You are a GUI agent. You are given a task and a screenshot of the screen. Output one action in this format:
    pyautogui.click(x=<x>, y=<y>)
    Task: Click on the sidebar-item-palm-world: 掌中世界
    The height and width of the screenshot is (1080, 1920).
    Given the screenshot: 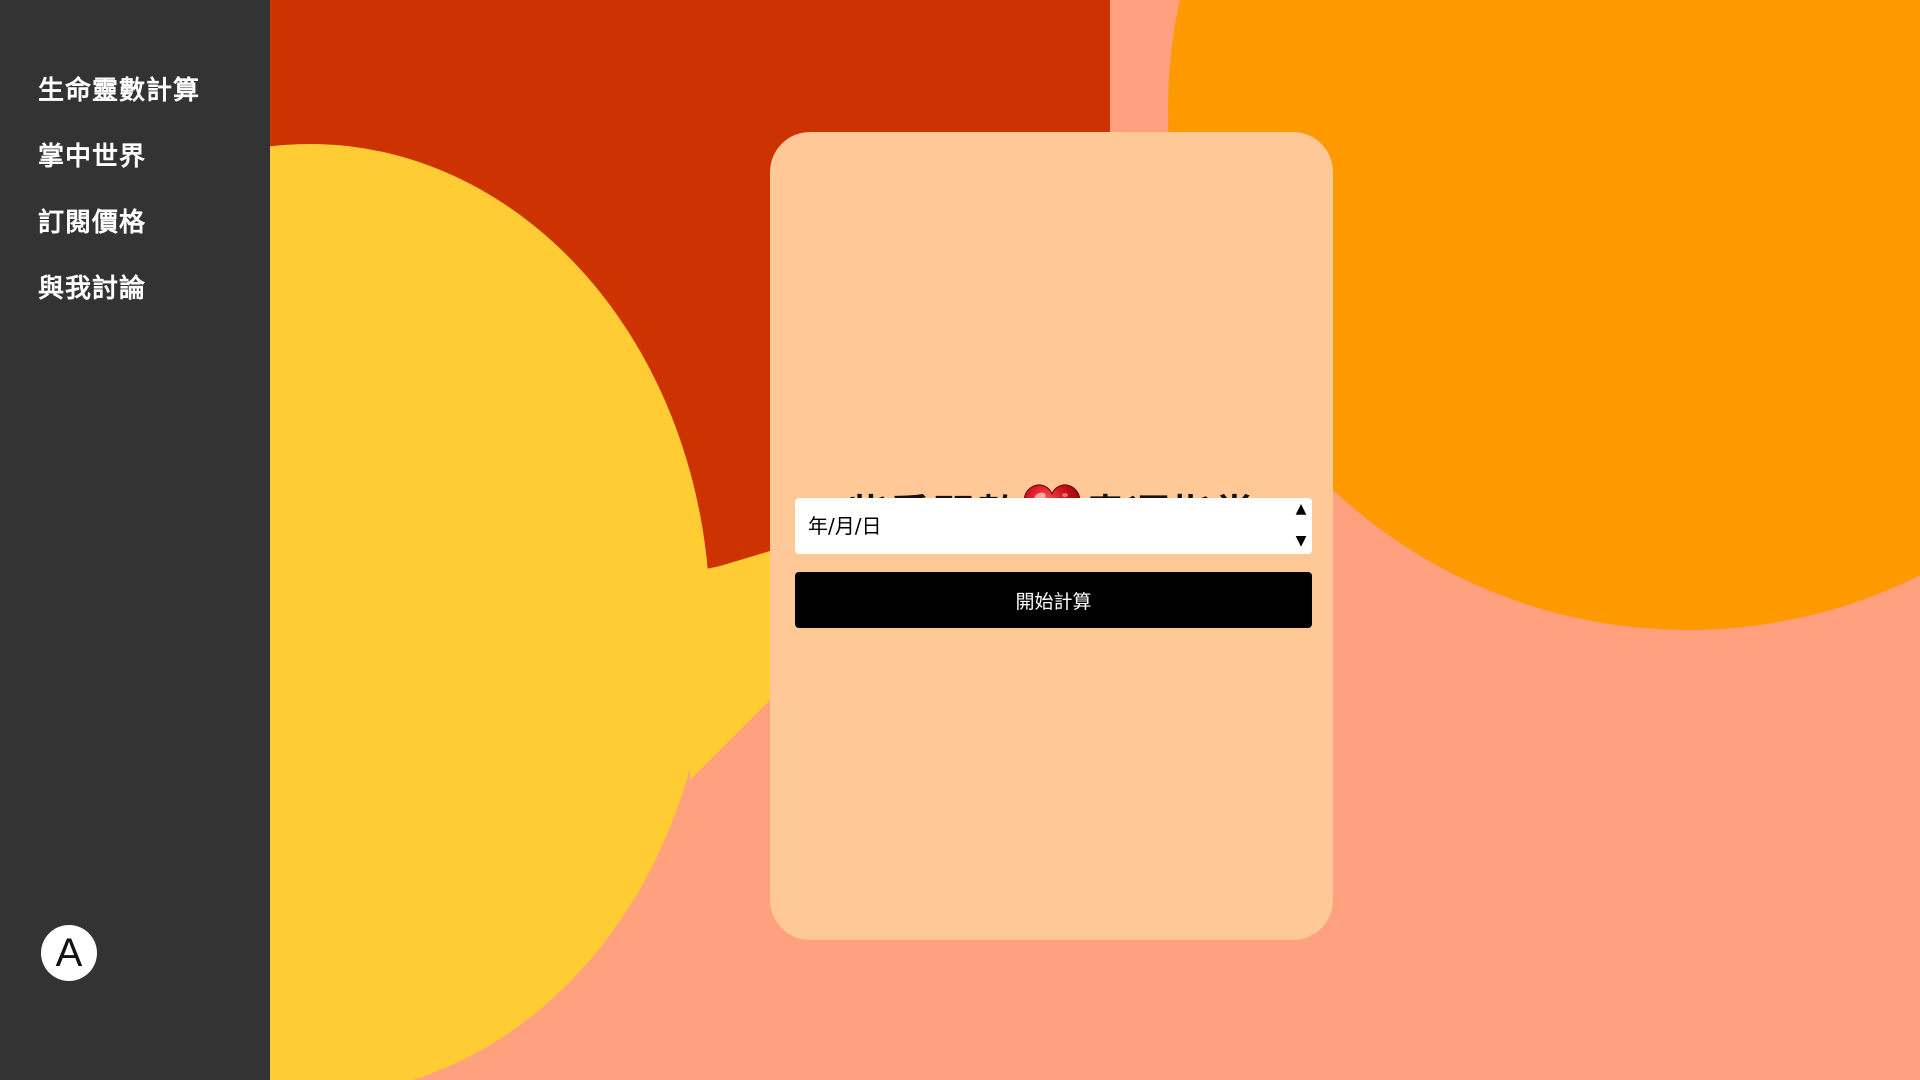 What is the action you would take?
    pyautogui.click(x=119, y=169)
    